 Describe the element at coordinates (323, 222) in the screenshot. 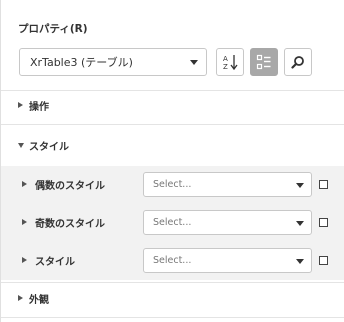

I see `odd-style-checkbox` at that location.